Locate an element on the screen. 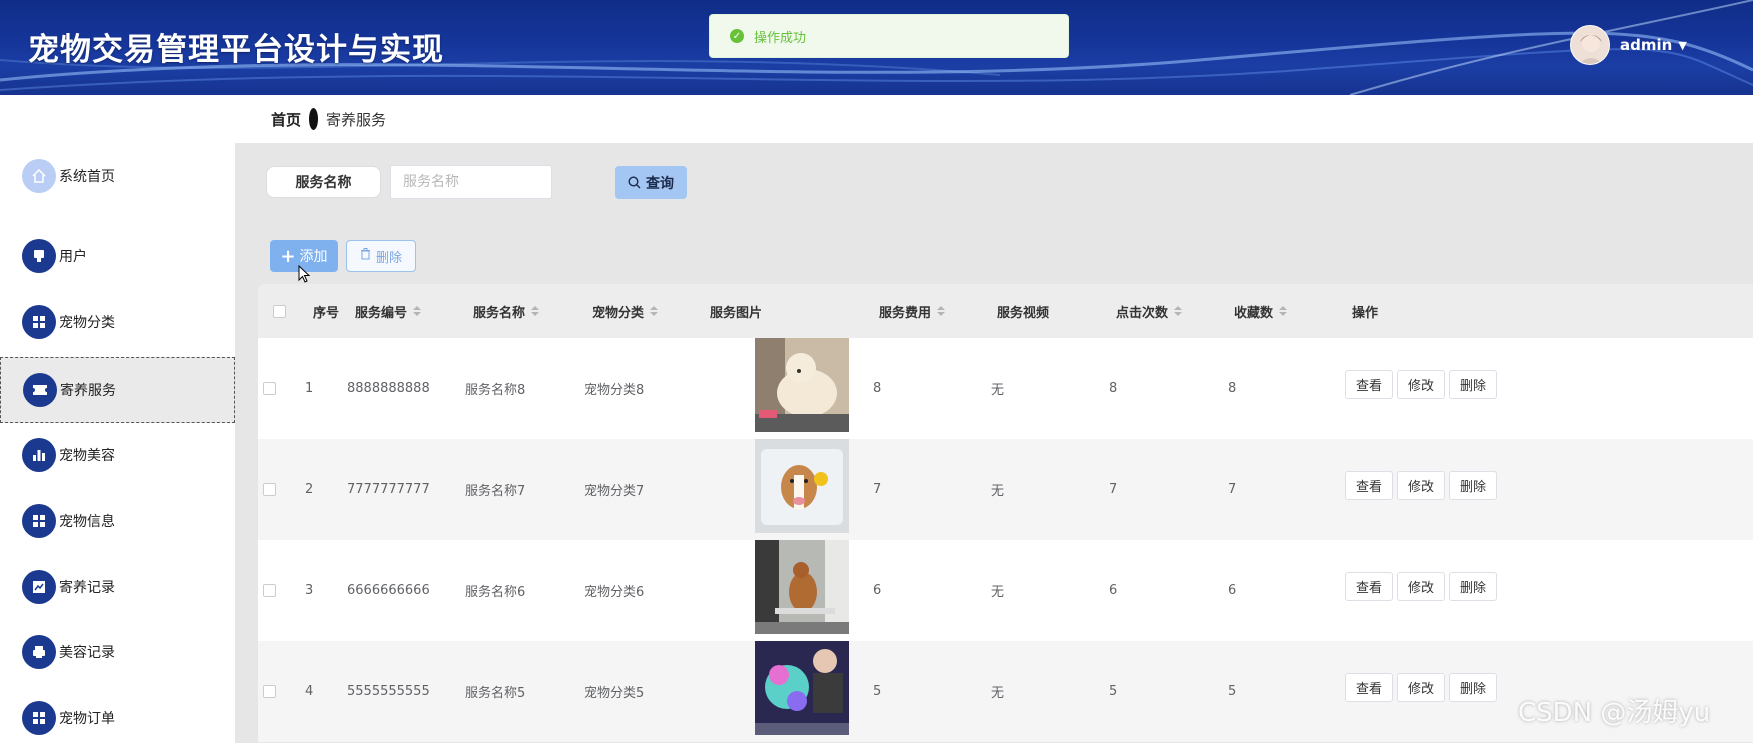 The image size is (1753, 751). line-chart-icon is located at coordinates (39, 587).